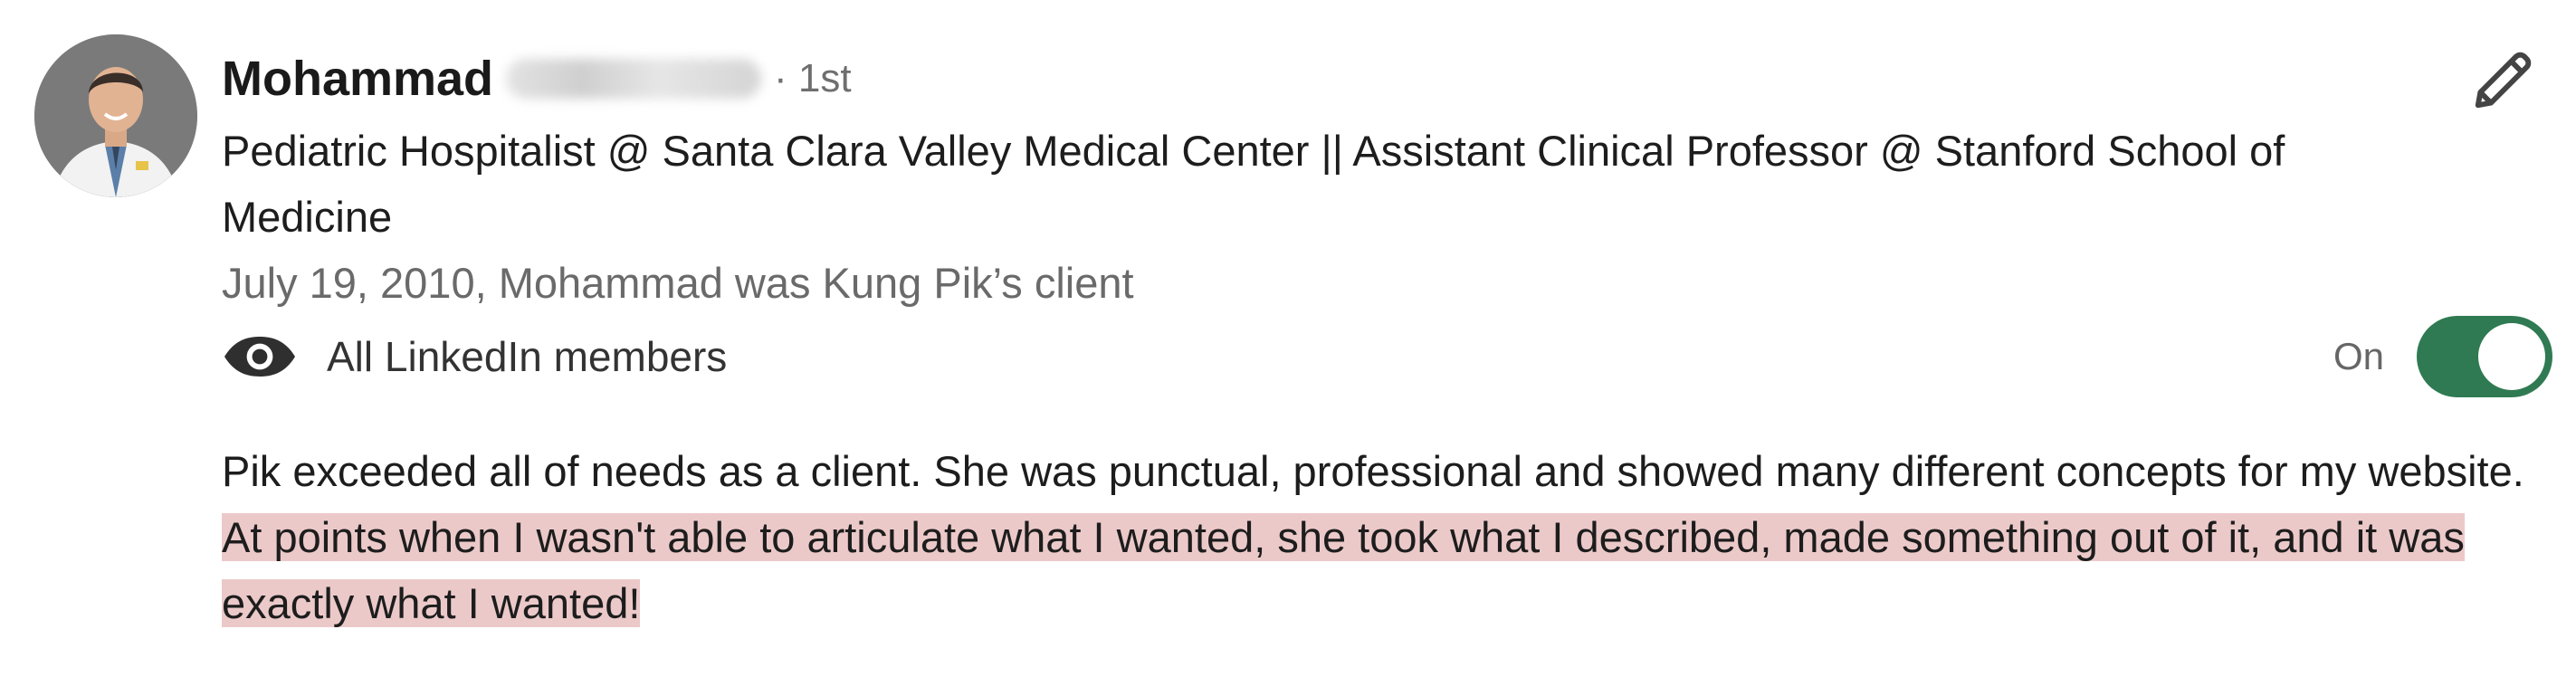 The height and width of the screenshot is (677, 2576). I want to click on redacted-surname, so click(634, 79).